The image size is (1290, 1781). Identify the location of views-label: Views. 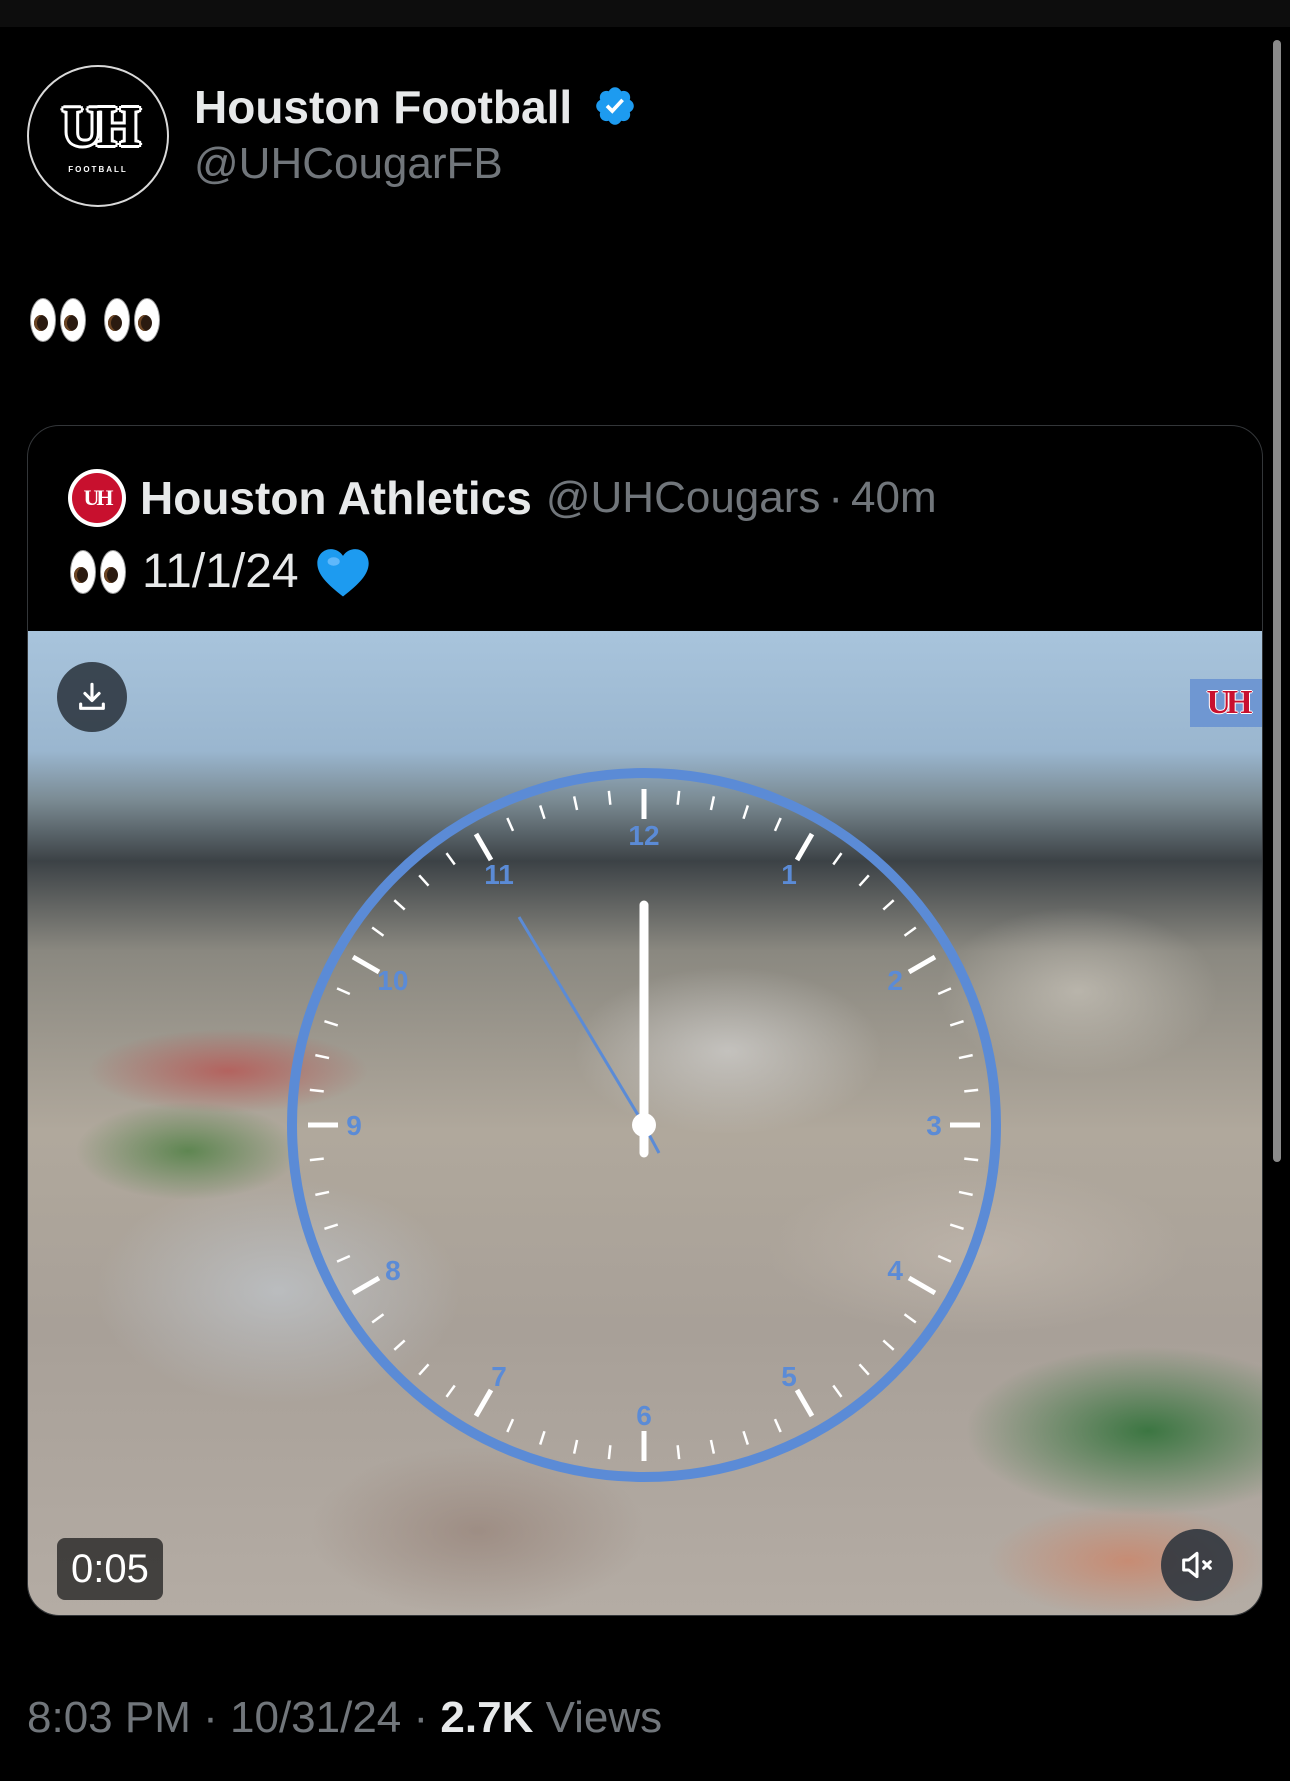
(604, 1717).